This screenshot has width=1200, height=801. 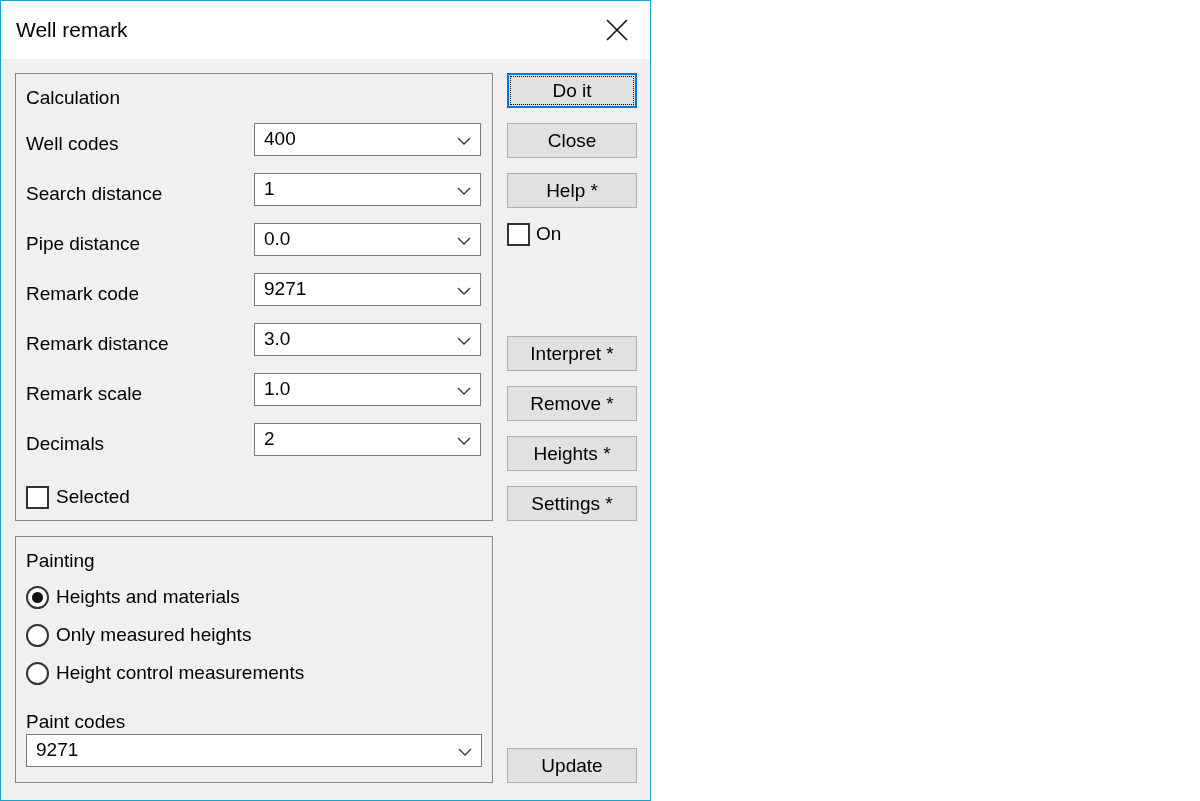 I want to click on button: Update, so click(x=572, y=765).